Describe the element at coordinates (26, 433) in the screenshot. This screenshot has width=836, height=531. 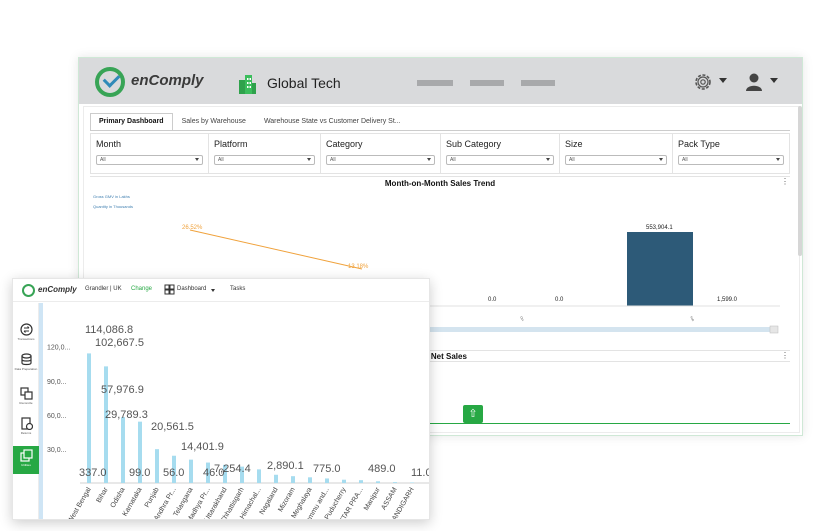
I see `sidebar-label: Returns` at that location.